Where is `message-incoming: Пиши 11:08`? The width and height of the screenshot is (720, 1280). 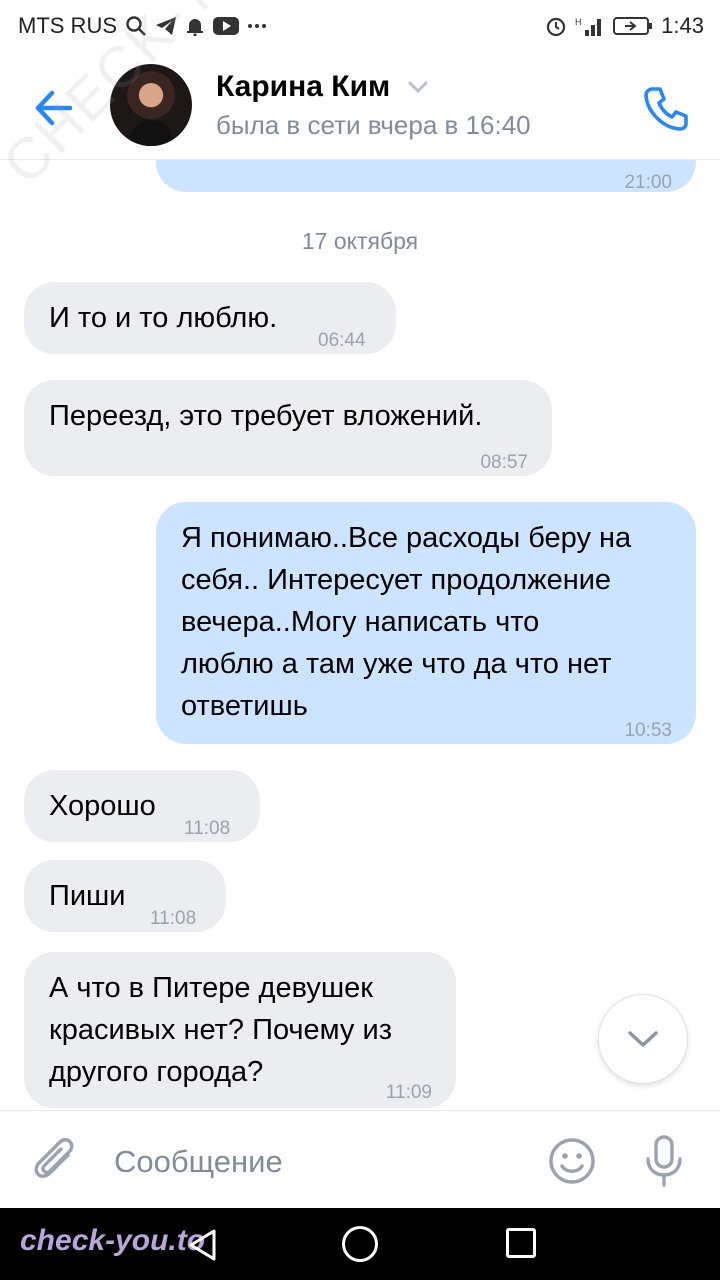
message-incoming: Пиши 11:08 is located at coordinates (125, 896).